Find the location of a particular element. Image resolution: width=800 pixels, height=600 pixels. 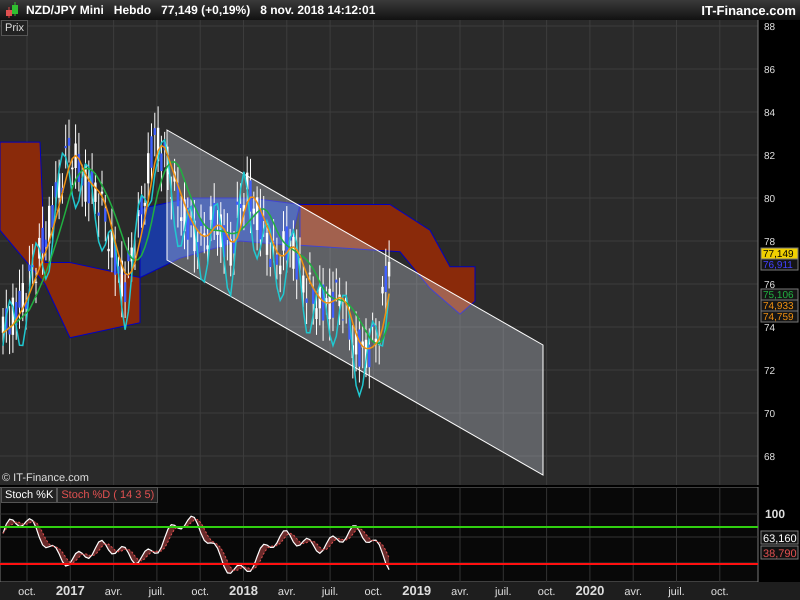

axis-label: 70 is located at coordinates (770, 414).